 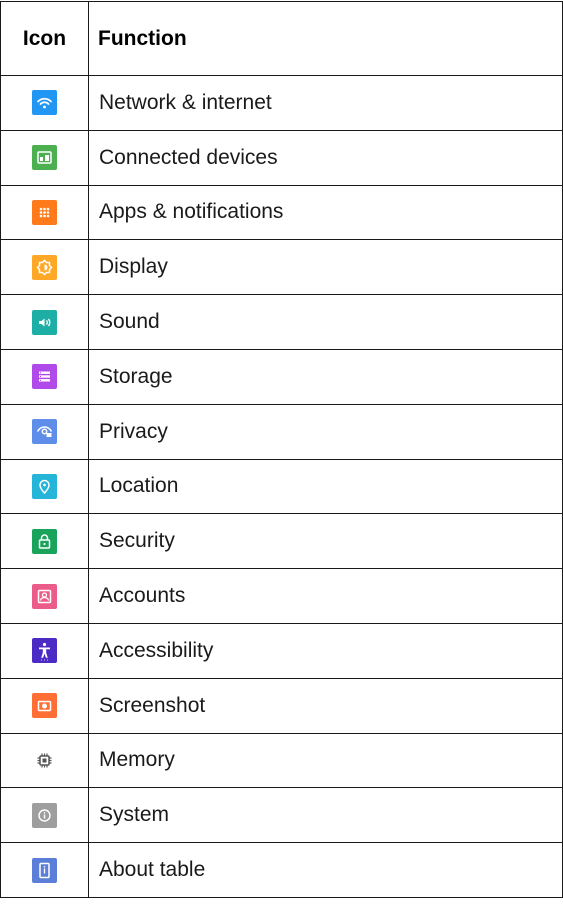 I want to click on storage-icon, so click(x=44, y=377).